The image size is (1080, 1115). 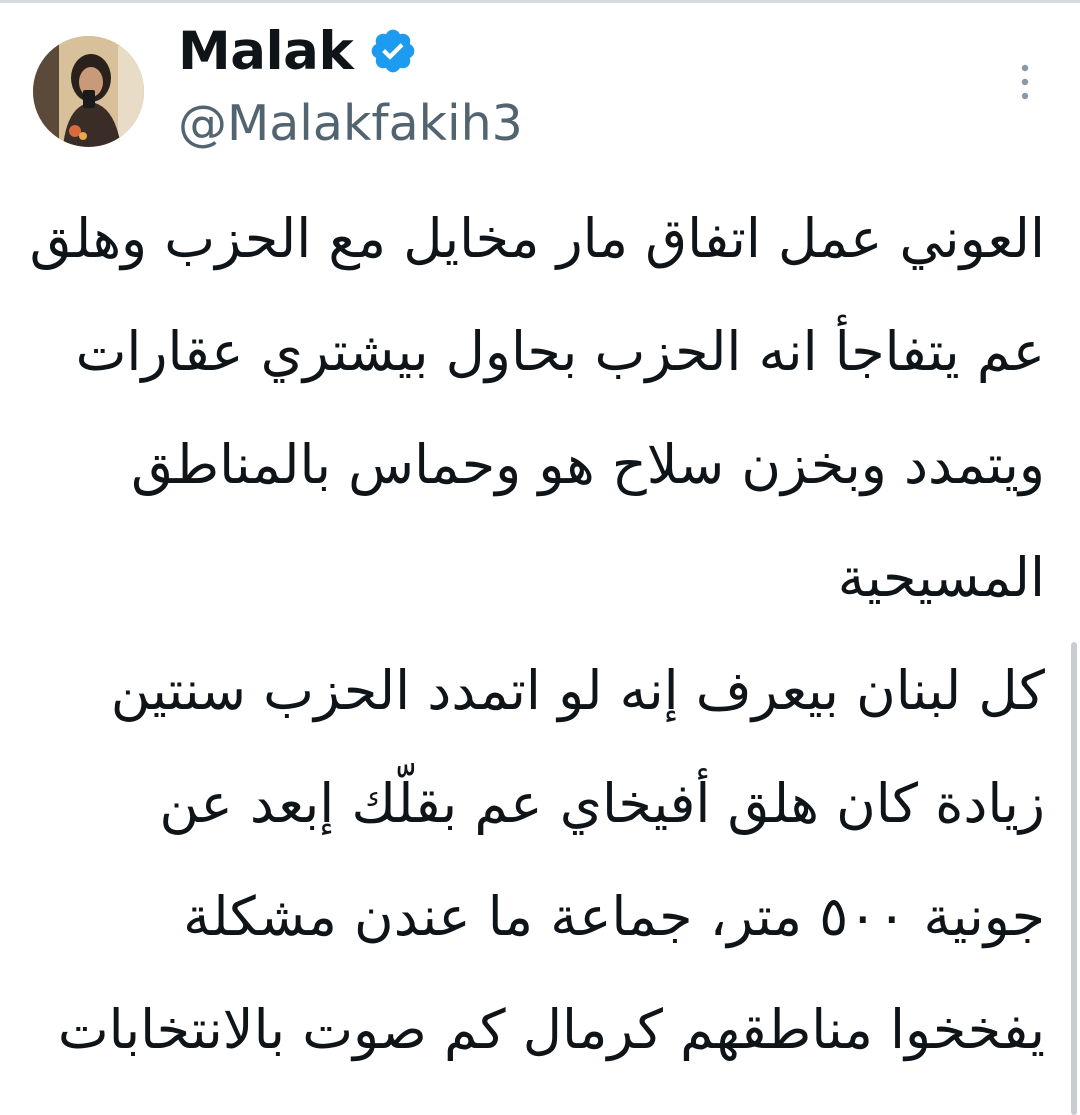 I want to click on tweet-line: المسيحية, so click(x=941, y=577).